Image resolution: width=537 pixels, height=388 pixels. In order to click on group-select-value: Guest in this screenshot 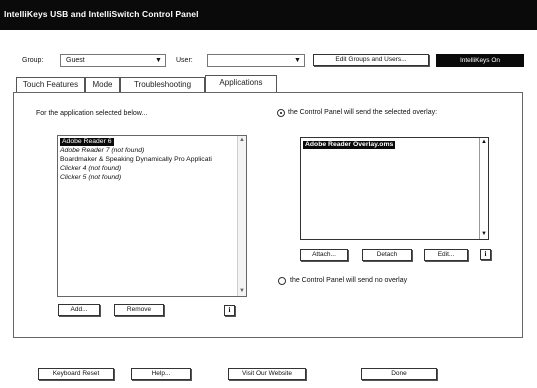, I will do `click(75, 60)`.